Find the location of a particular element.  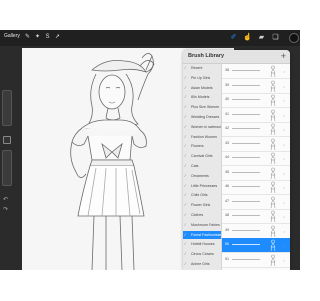

category-label: Anime Girls is located at coordinates (200, 264).